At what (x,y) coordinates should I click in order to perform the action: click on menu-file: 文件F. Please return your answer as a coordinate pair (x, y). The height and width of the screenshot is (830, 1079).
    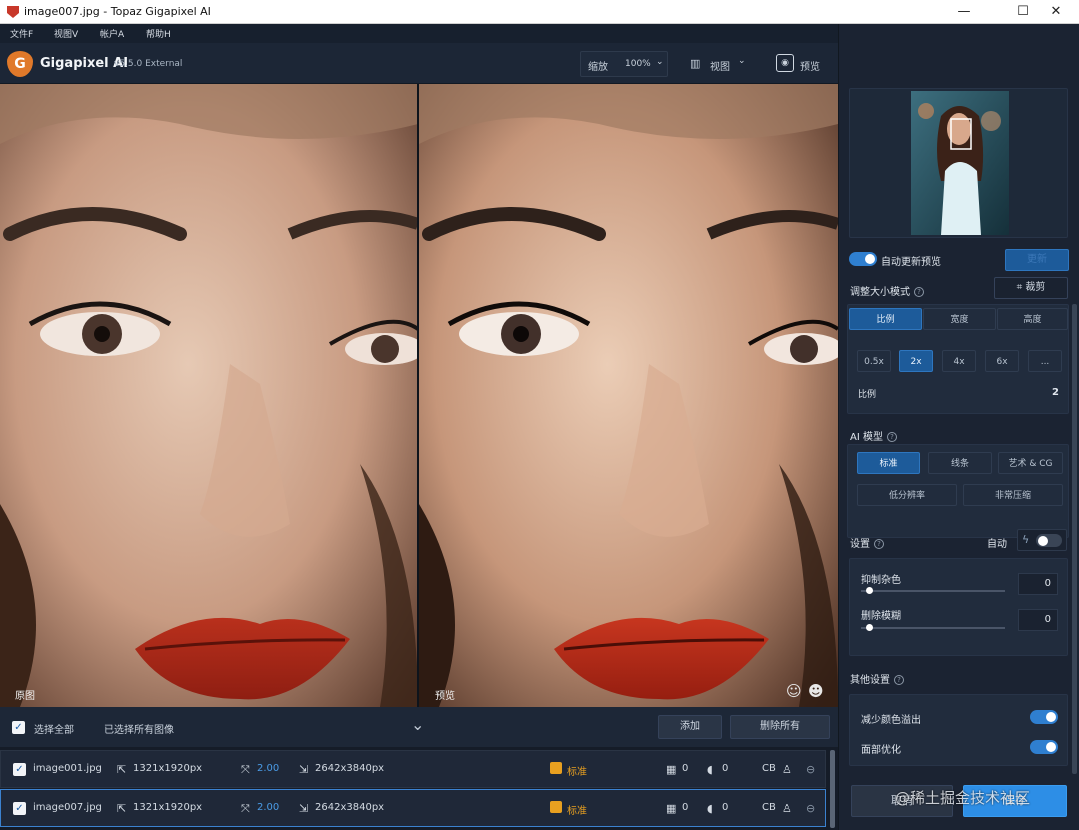
    Looking at the image, I should click on (21, 33).